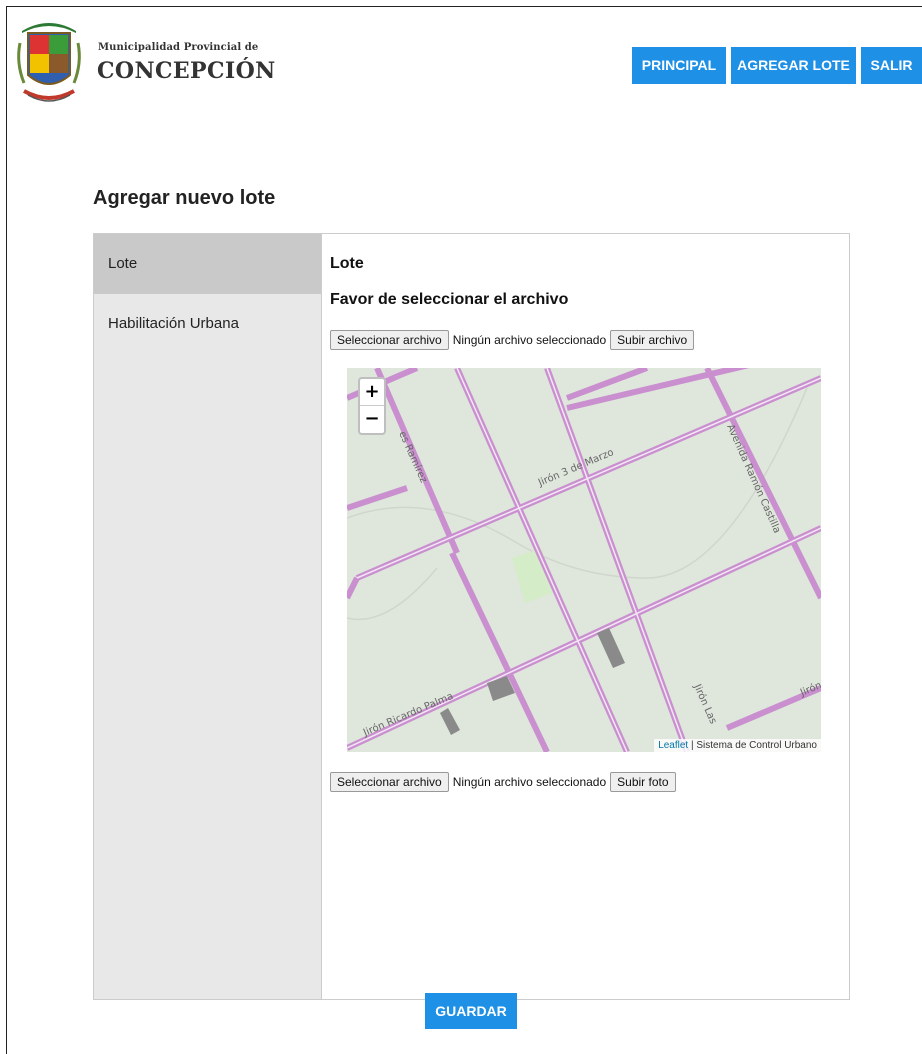  What do you see at coordinates (186, 71) in the screenshot?
I see `brand-title: CONCEPCIÓN` at bounding box center [186, 71].